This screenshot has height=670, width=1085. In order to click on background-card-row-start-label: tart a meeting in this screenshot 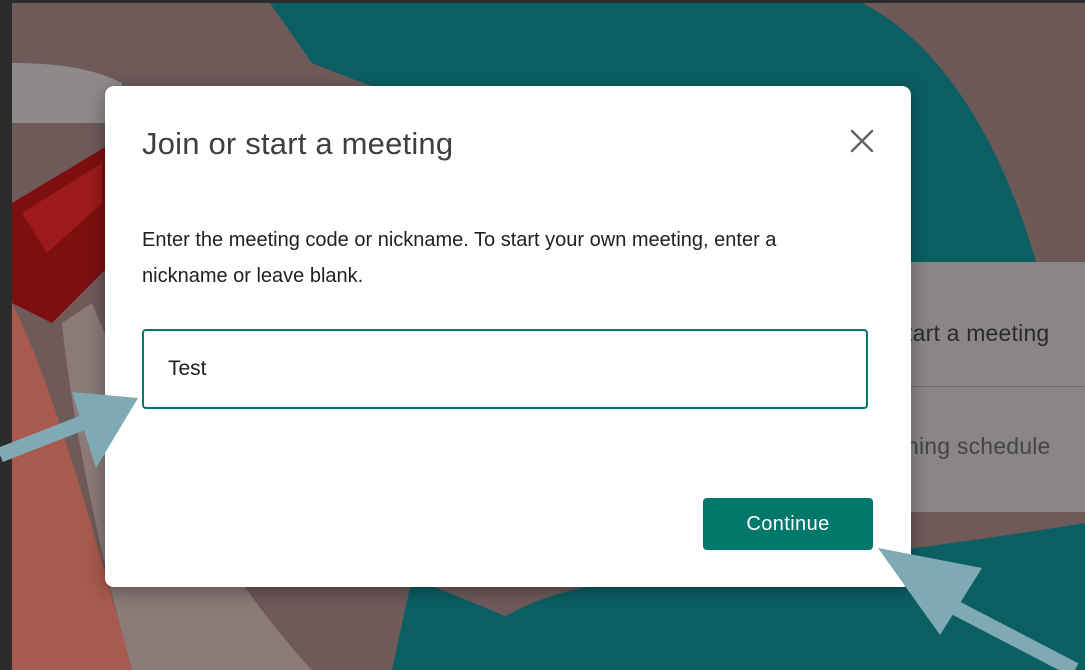, I will do `click(978, 333)`.